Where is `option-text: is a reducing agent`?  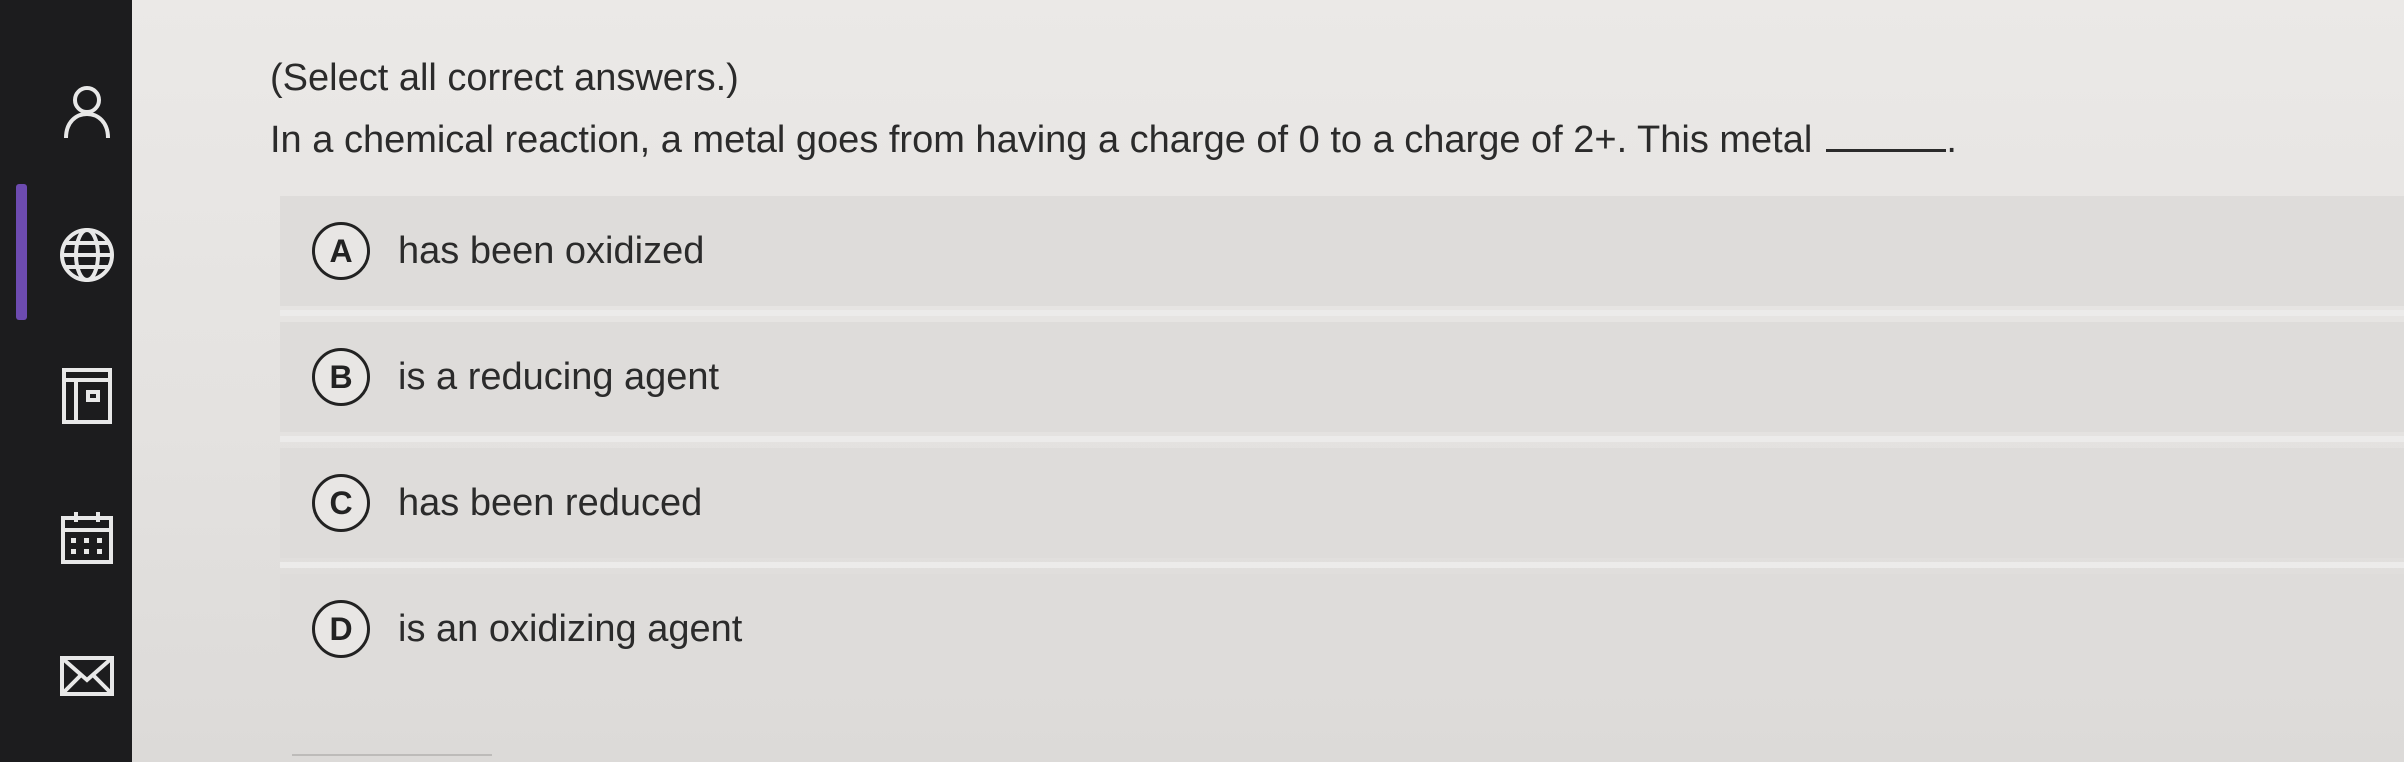 option-text: is a reducing agent is located at coordinates (559, 377).